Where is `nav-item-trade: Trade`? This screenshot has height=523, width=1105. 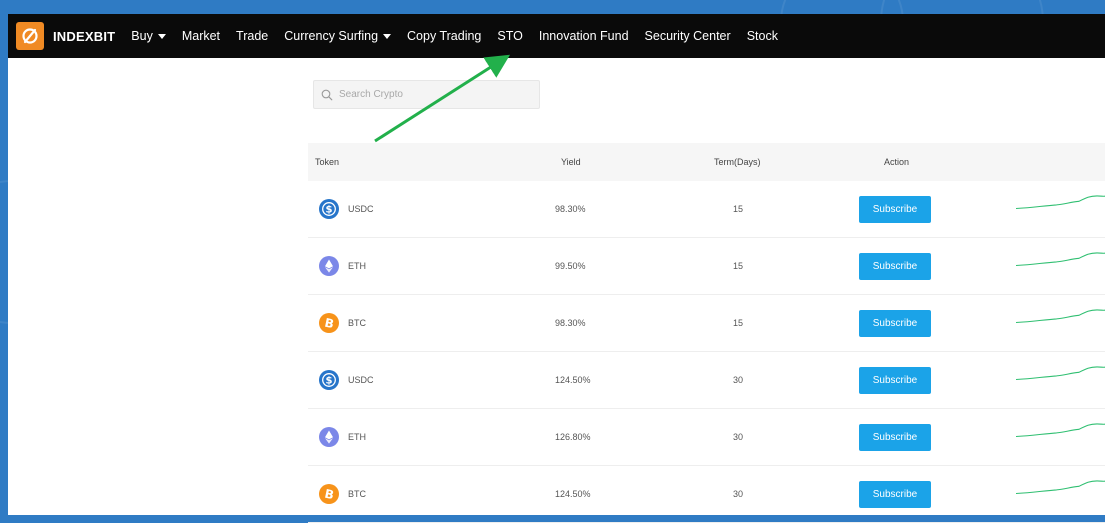
nav-item-trade: Trade is located at coordinates (252, 36).